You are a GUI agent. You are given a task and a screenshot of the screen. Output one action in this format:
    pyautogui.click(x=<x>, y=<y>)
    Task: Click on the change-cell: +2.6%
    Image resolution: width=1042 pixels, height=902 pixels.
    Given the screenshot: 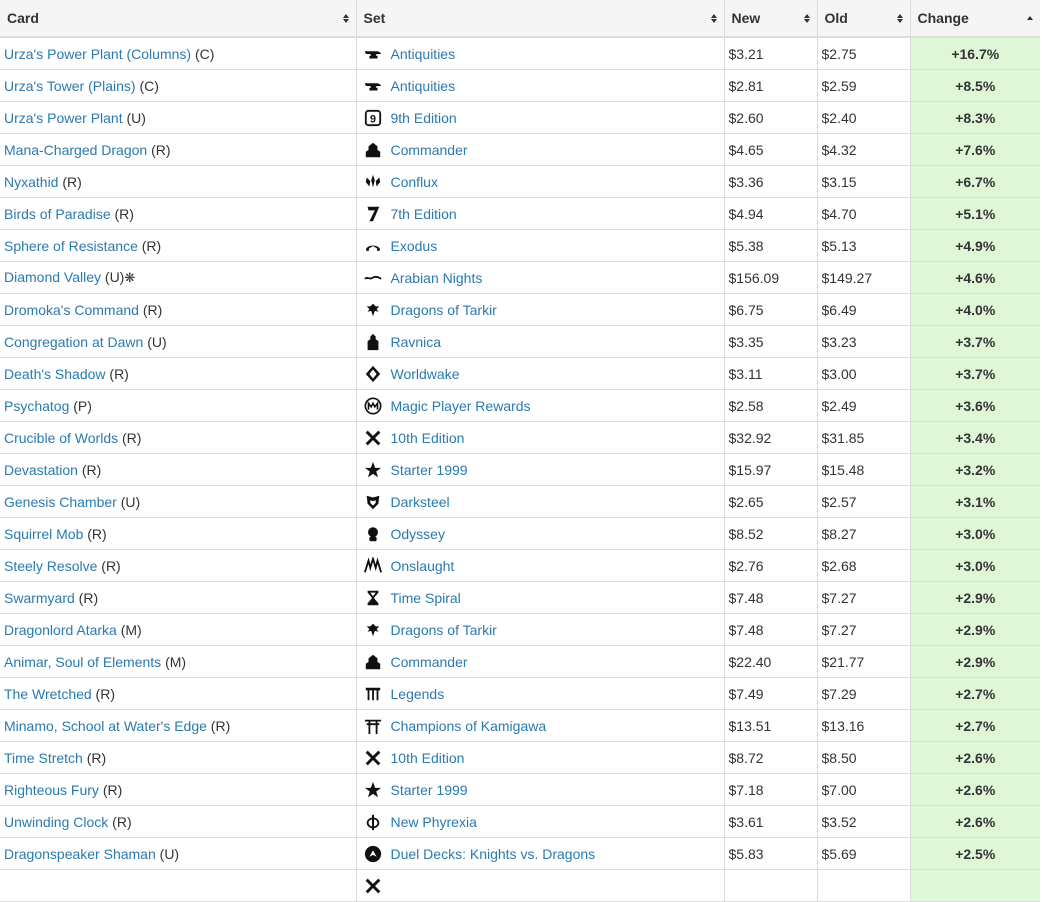 What is the action you would take?
    pyautogui.click(x=975, y=789)
    